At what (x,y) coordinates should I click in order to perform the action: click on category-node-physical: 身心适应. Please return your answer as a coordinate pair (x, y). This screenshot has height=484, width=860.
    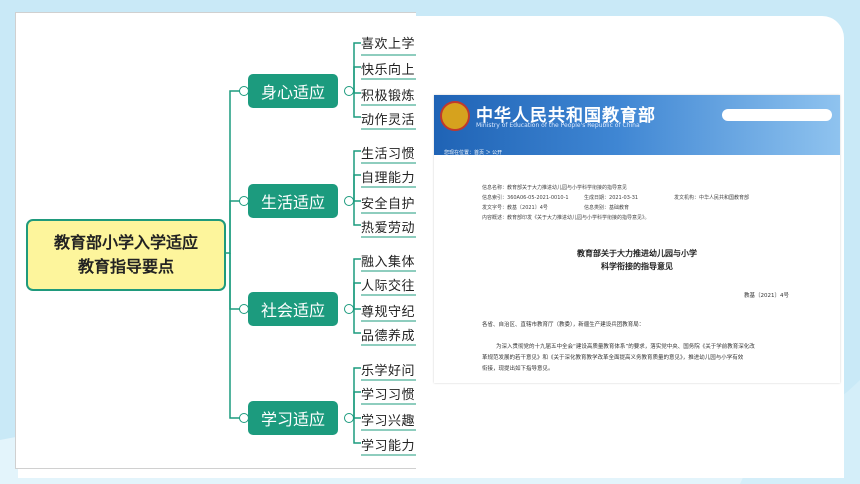
    Looking at the image, I should click on (293, 91).